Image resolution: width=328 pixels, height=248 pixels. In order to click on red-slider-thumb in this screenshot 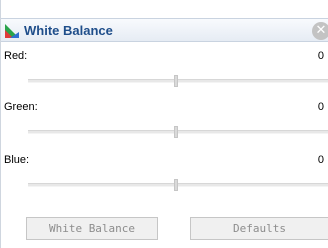, I will do `click(176, 81)`.